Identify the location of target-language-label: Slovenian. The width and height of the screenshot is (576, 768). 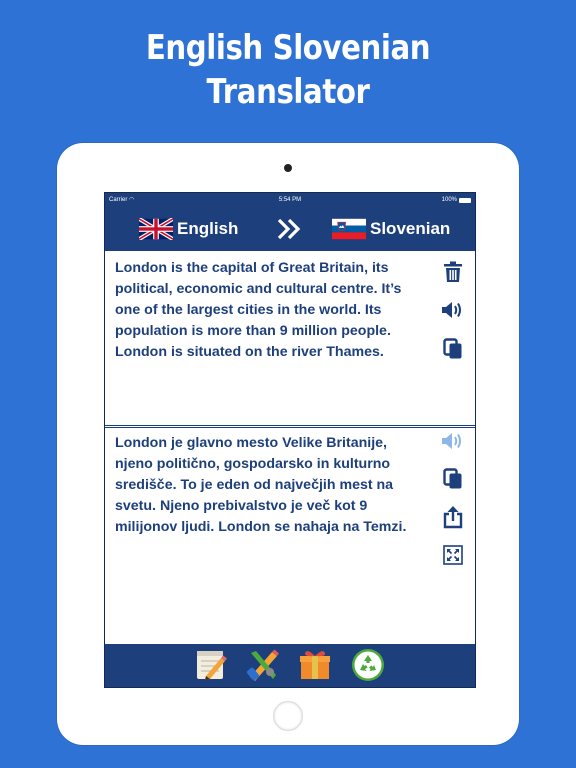
(410, 228).